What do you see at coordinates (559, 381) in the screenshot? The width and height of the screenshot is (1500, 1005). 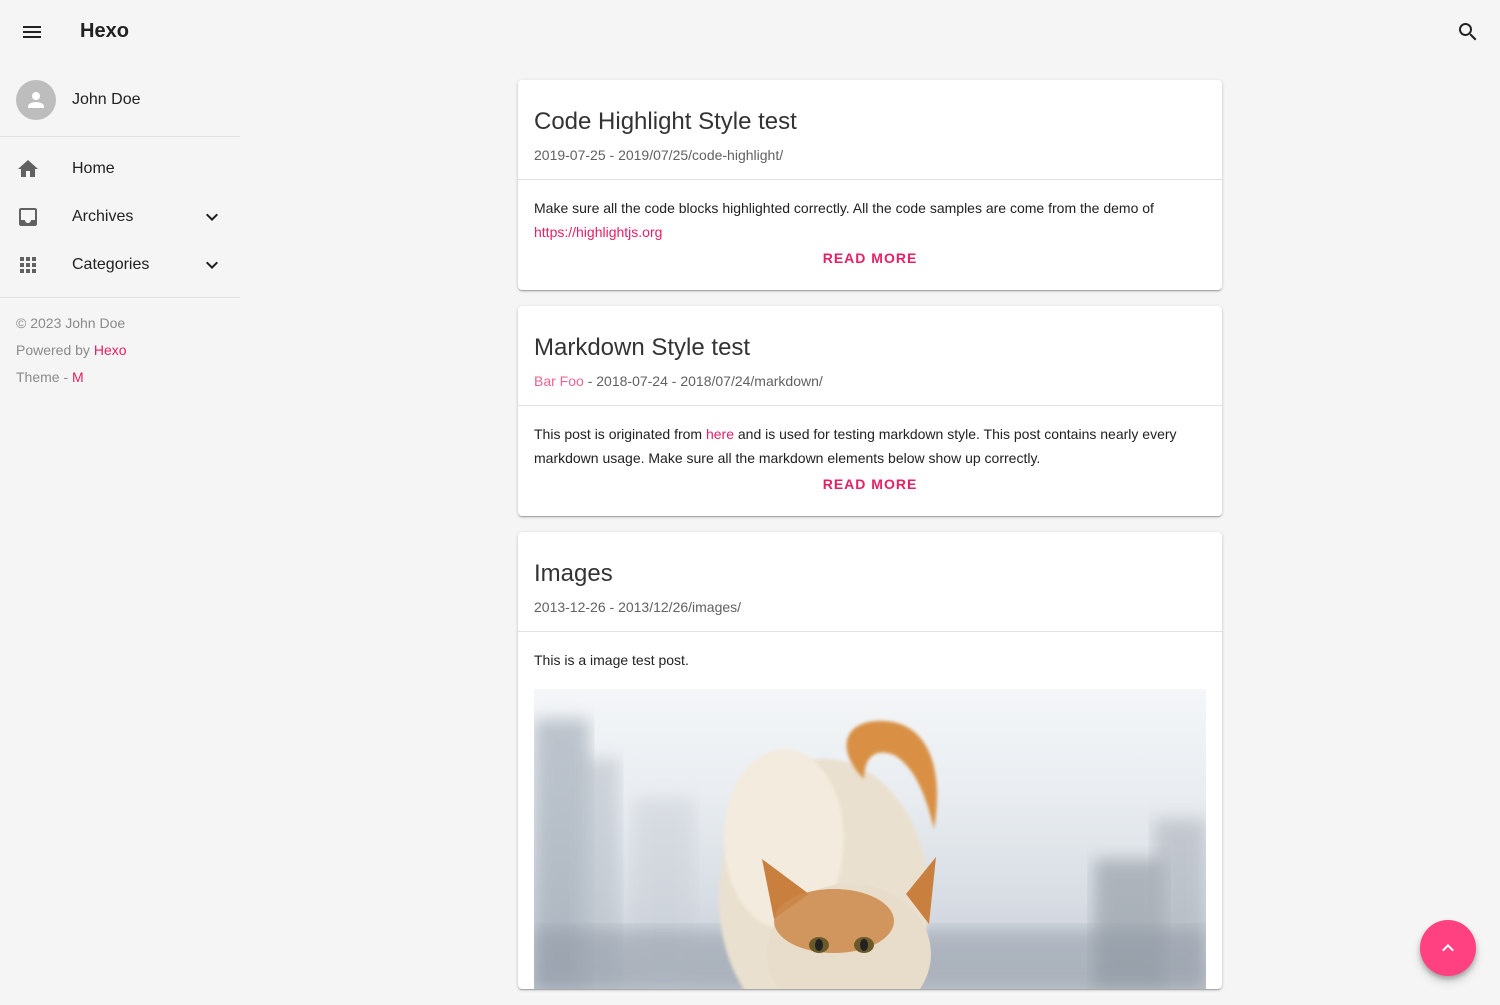 I see `post-author: Bar Foo` at bounding box center [559, 381].